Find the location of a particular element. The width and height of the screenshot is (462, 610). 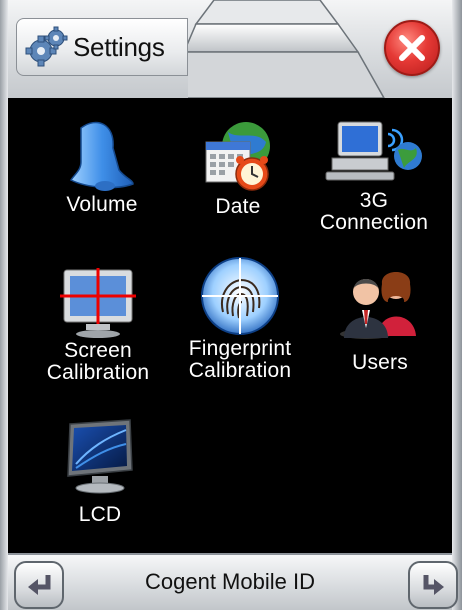

calendar-clock-icon is located at coordinates (237, 156).